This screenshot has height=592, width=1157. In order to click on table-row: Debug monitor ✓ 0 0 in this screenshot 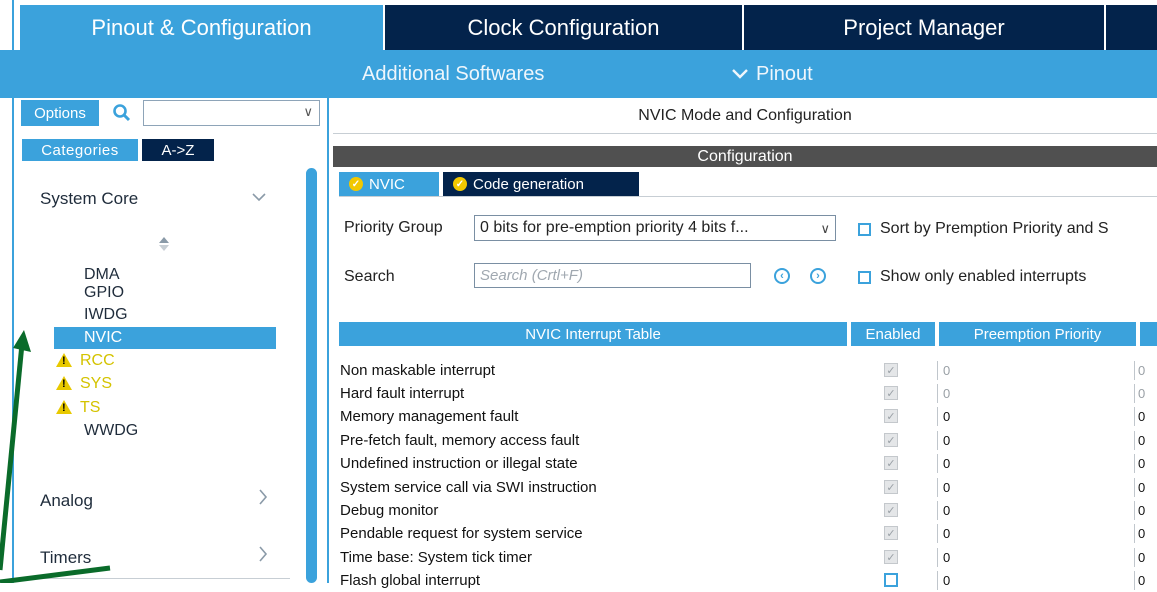, I will do `click(748, 510)`.